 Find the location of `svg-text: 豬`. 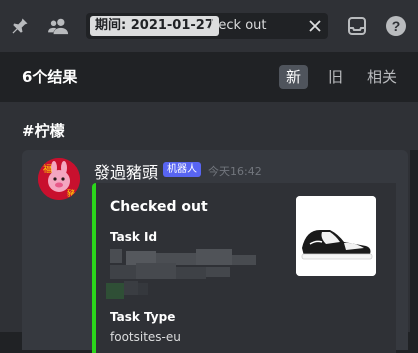

svg-text: 豬 is located at coordinates (71, 193).